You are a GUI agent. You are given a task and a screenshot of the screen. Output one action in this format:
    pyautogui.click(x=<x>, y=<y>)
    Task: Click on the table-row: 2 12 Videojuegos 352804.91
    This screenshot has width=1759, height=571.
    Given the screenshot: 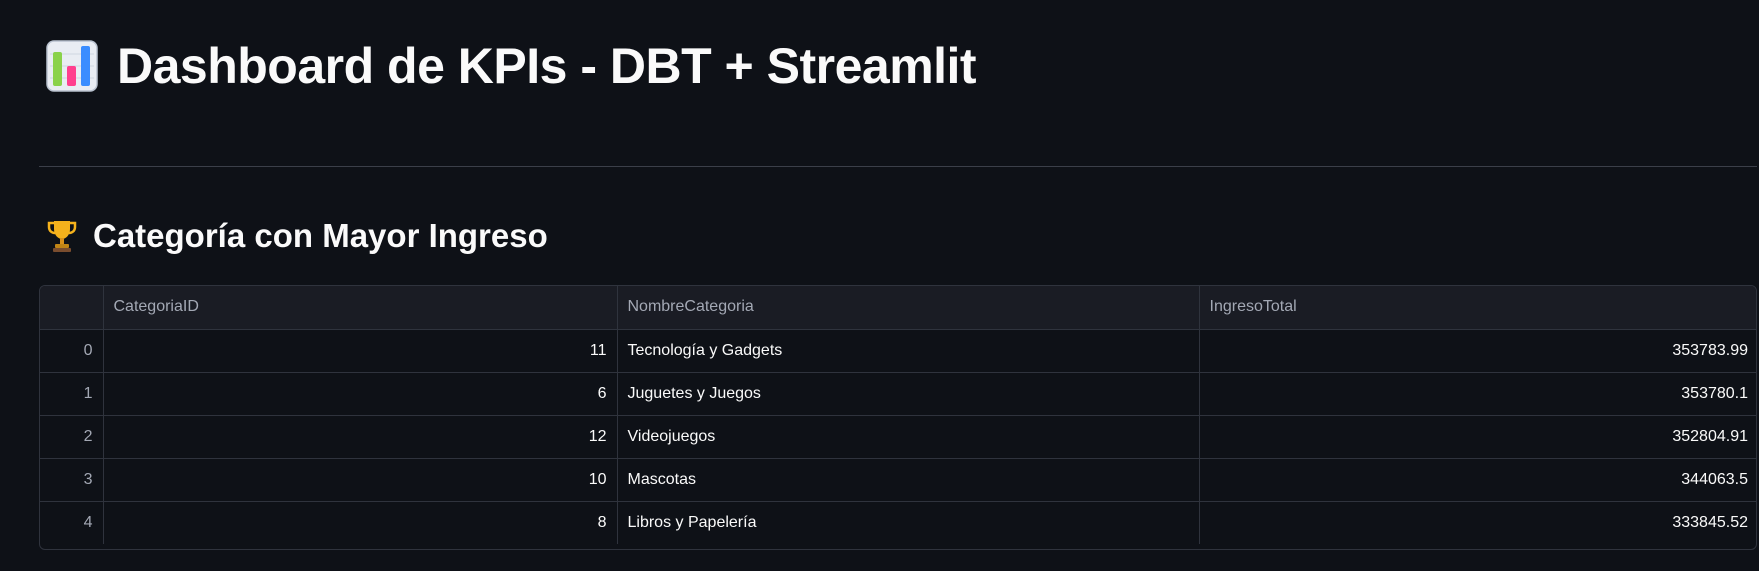 What is the action you would take?
    pyautogui.click(x=898, y=437)
    